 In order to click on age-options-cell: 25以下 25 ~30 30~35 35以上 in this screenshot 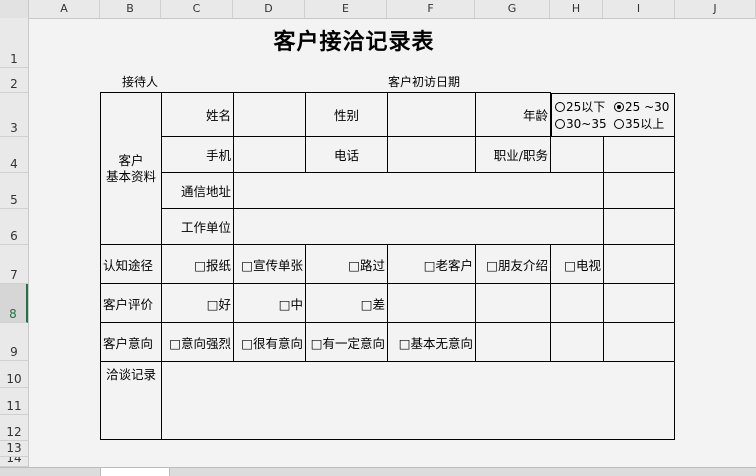, I will do `click(613, 115)`.